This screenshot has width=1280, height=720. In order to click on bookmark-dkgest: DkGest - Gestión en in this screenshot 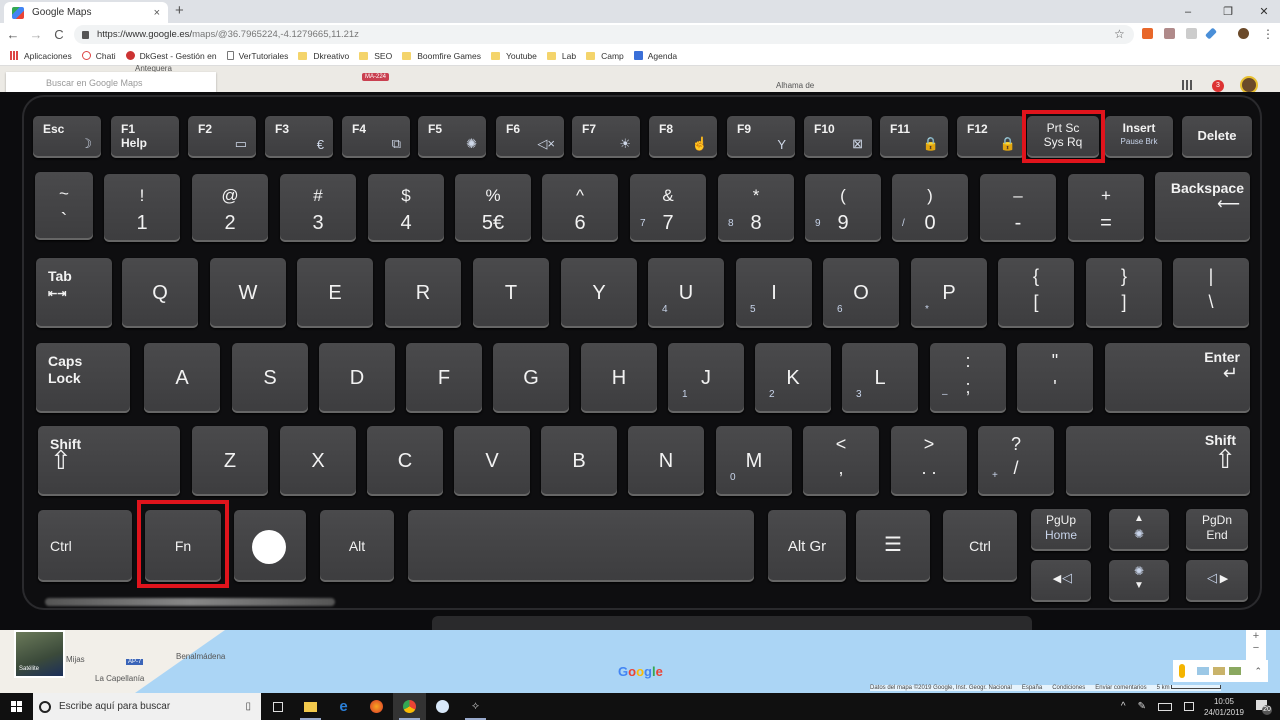, I will do `click(171, 56)`.